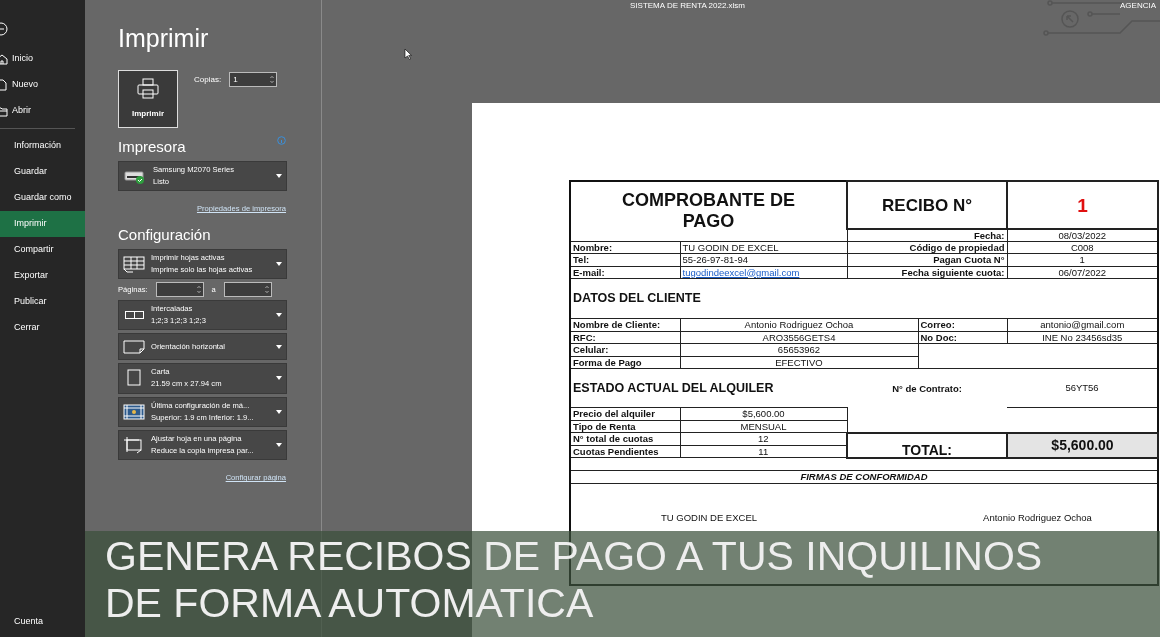 Image resolution: width=1160 pixels, height=637 pixels. What do you see at coordinates (42, 328) in the screenshot?
I see `nav-item: Cerrar` at bounding box center [42, 328].